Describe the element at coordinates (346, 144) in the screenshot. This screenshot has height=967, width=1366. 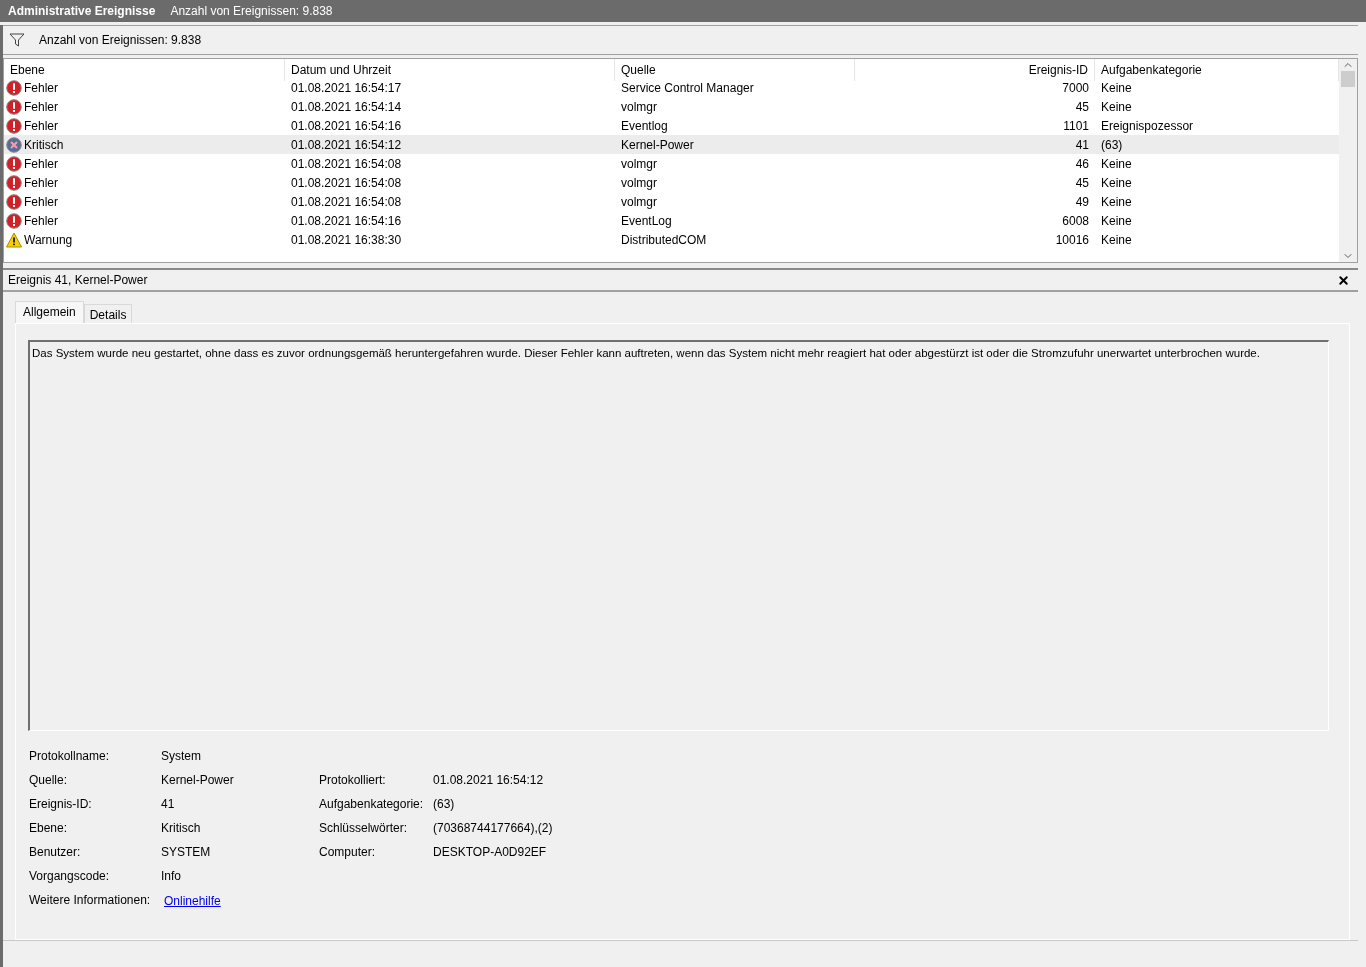
I see `table-cell: 01.08.2021 16:54:12` at that location.